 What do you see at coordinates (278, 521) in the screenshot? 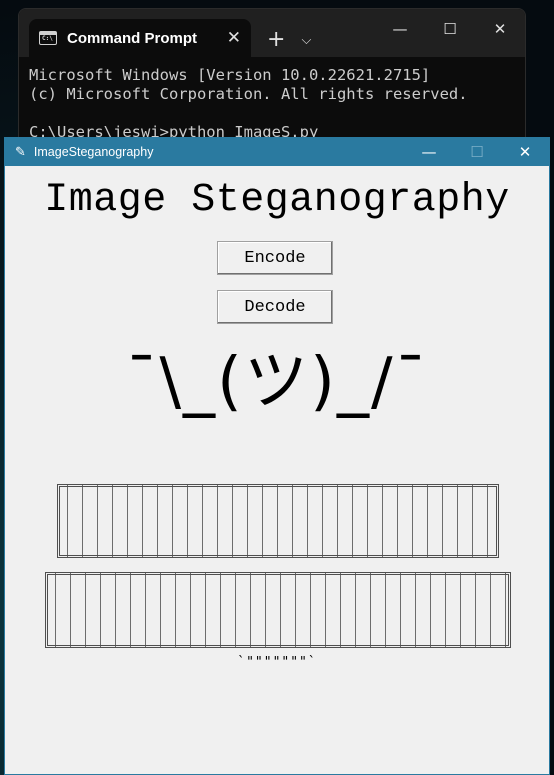
I see `ascii-art-banner-top` at bounding box center [278, 521].